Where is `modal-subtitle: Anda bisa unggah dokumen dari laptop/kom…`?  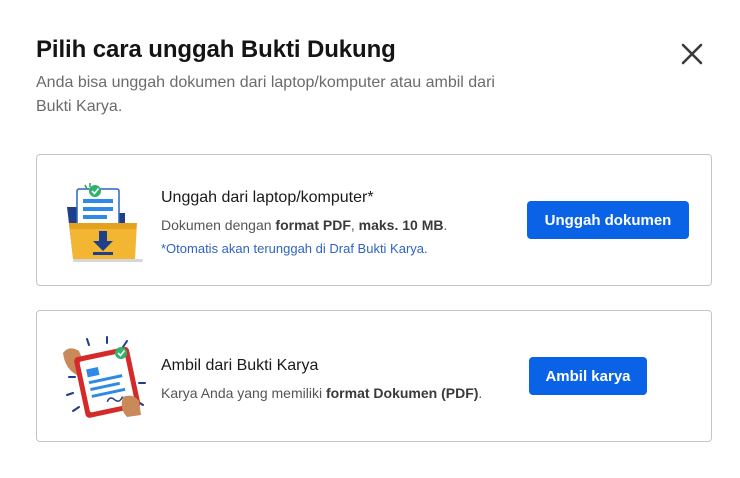 modal-subtitle: Anda bisa unggah dokumen dari laptop/kom… is located at coordinates (265, 94).